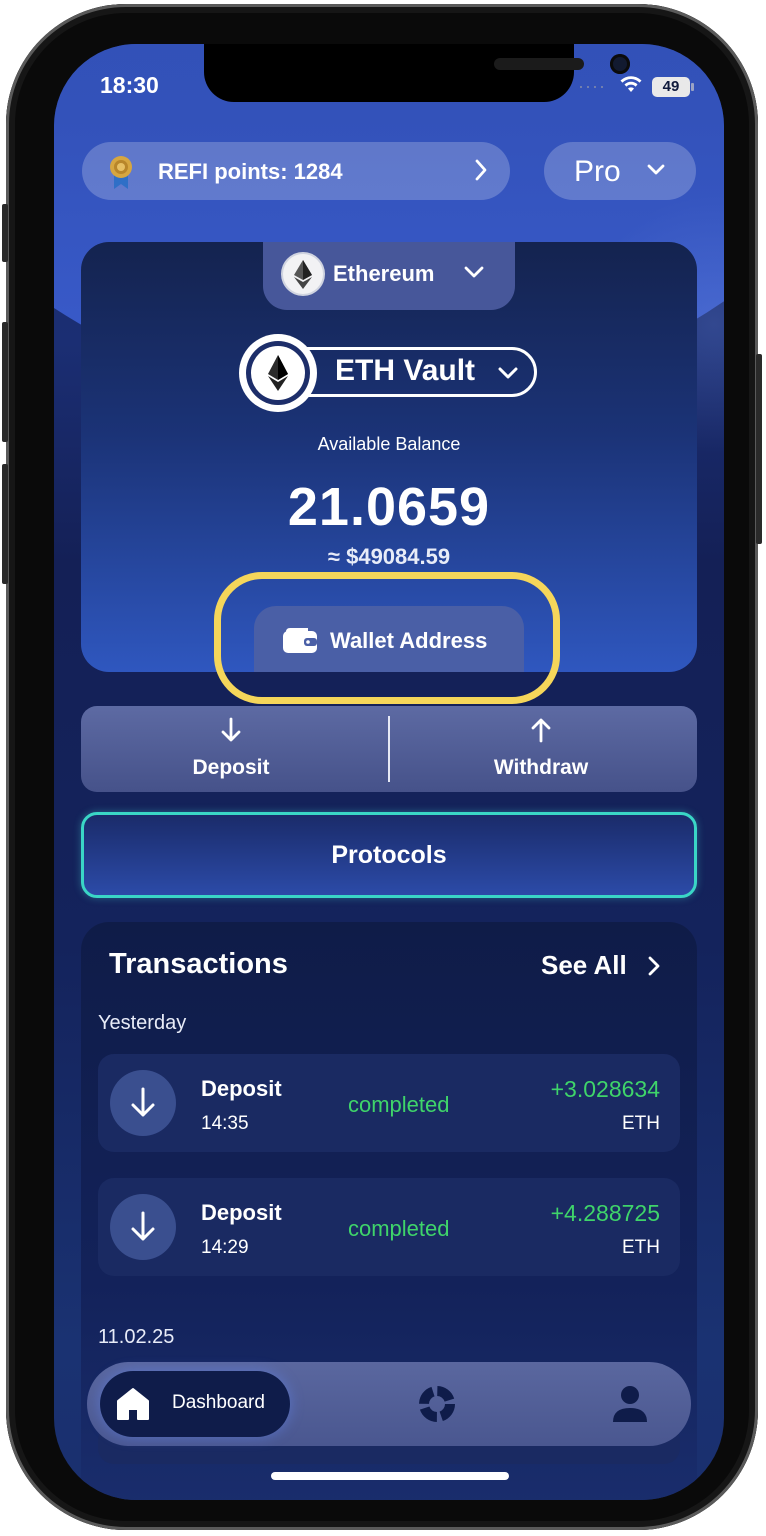 This screenshot has height=1536, width=766. What do you see at coordinates (605, 1213) in the screenshot?
I see `transaction-amount: +4.288725` at bounding box center [605, 1213].